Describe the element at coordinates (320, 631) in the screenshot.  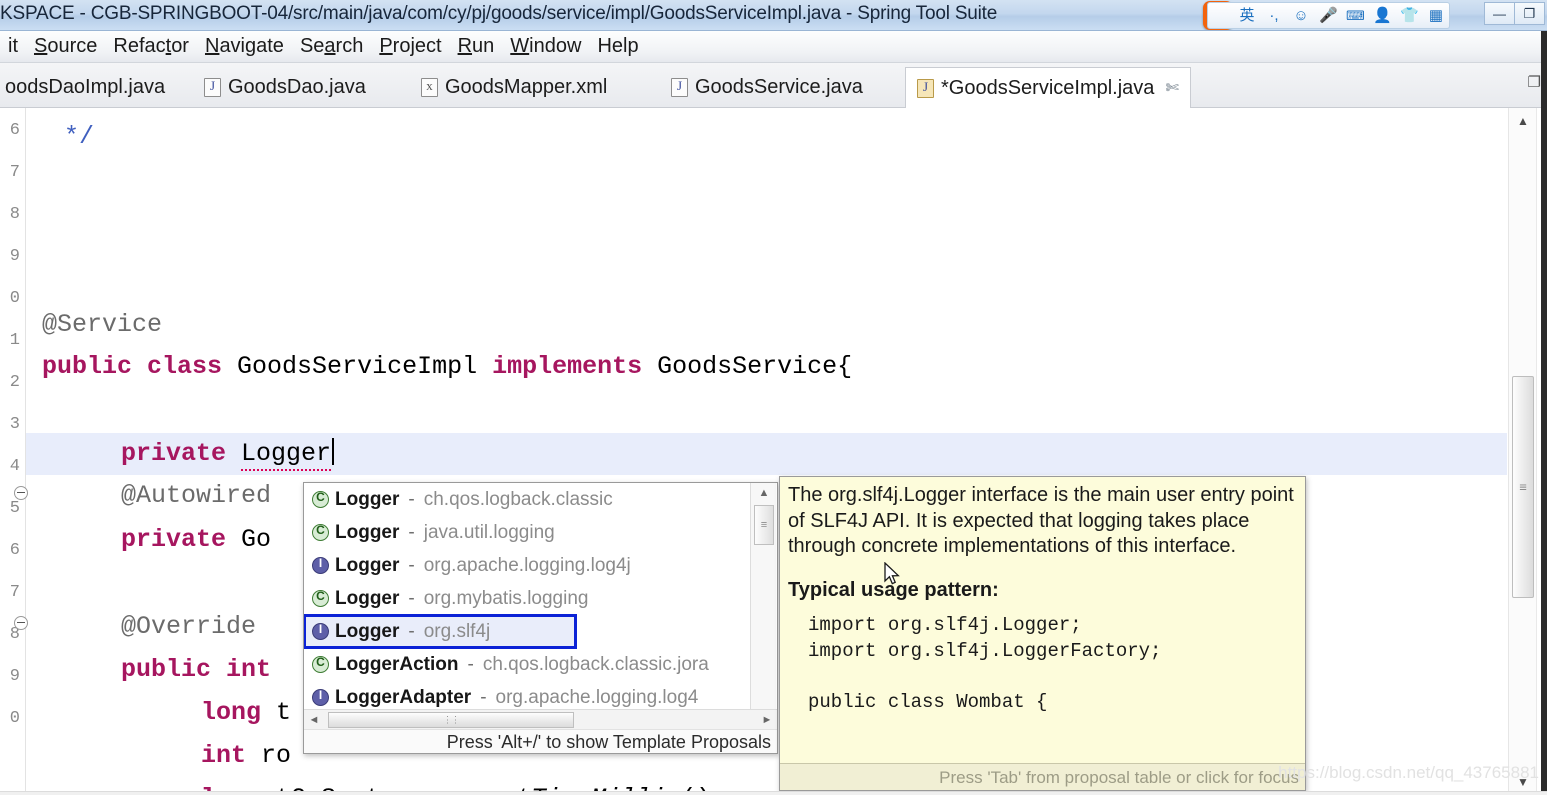
I see `interface-icon` at that location.